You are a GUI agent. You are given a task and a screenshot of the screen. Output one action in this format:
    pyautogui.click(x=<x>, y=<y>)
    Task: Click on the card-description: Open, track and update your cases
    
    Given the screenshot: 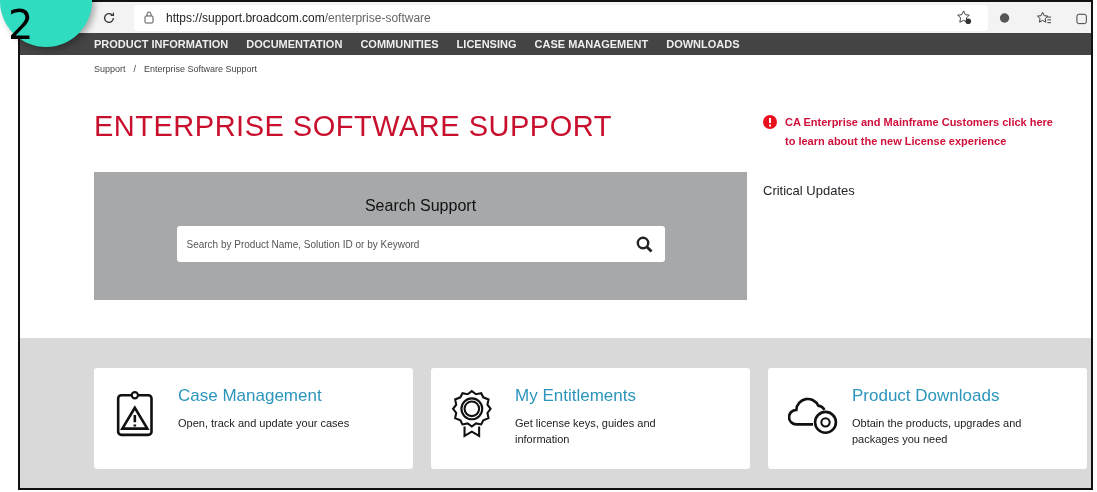 What is the action you would take?
    pyautogui.click(x=264, y=424)
    